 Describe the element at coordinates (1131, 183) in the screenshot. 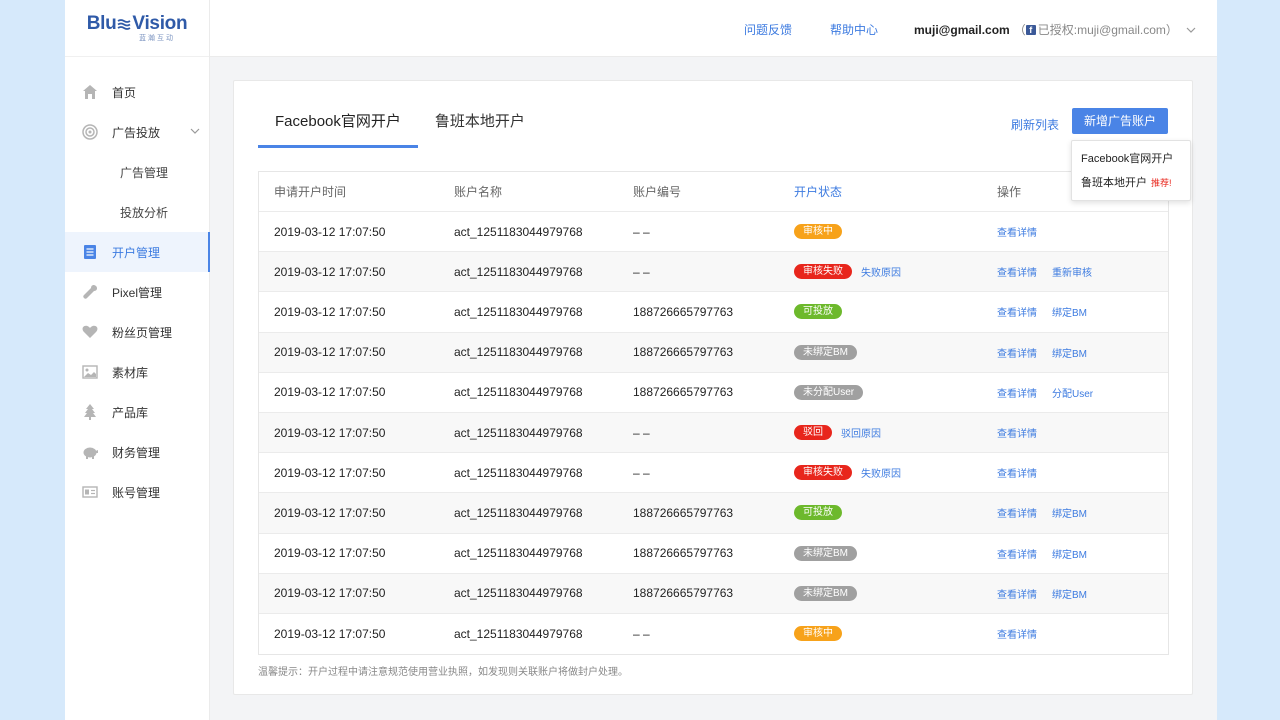

I see `dropdown-item-luban-local: 鲁班本地开户 推荐!` at that location.